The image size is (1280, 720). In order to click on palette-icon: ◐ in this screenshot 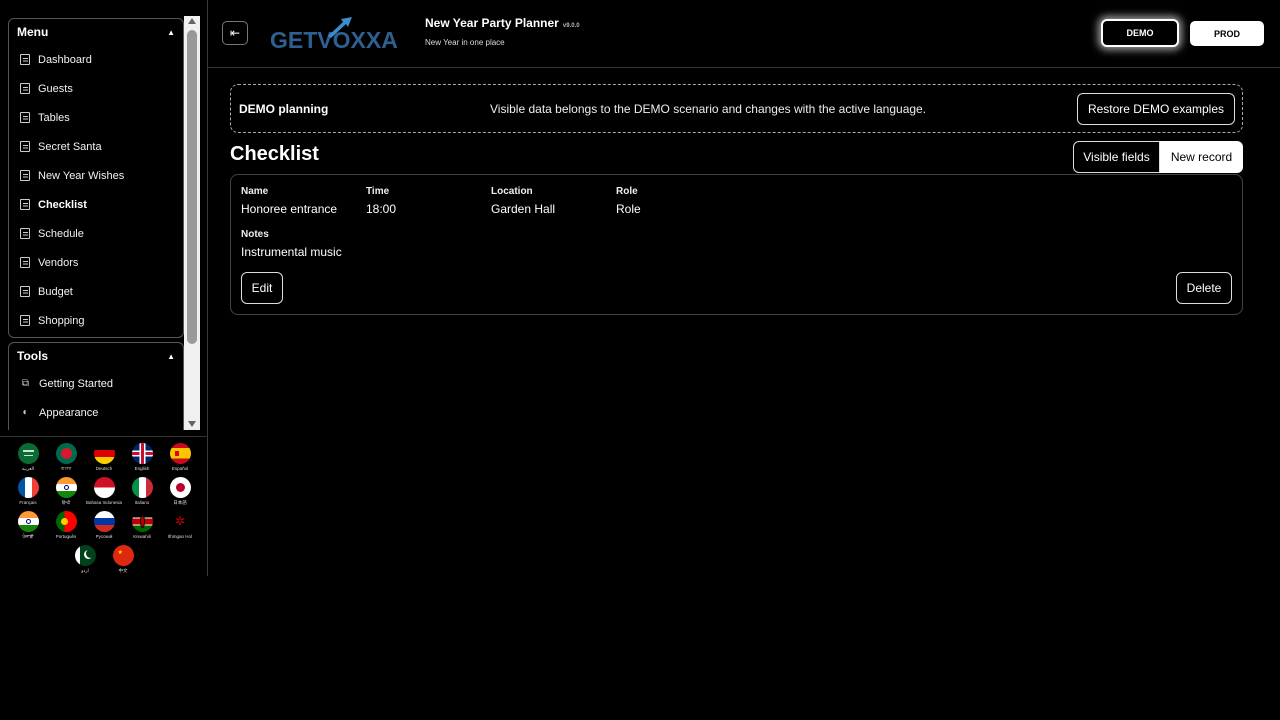, I will do `click(25, 412)`.